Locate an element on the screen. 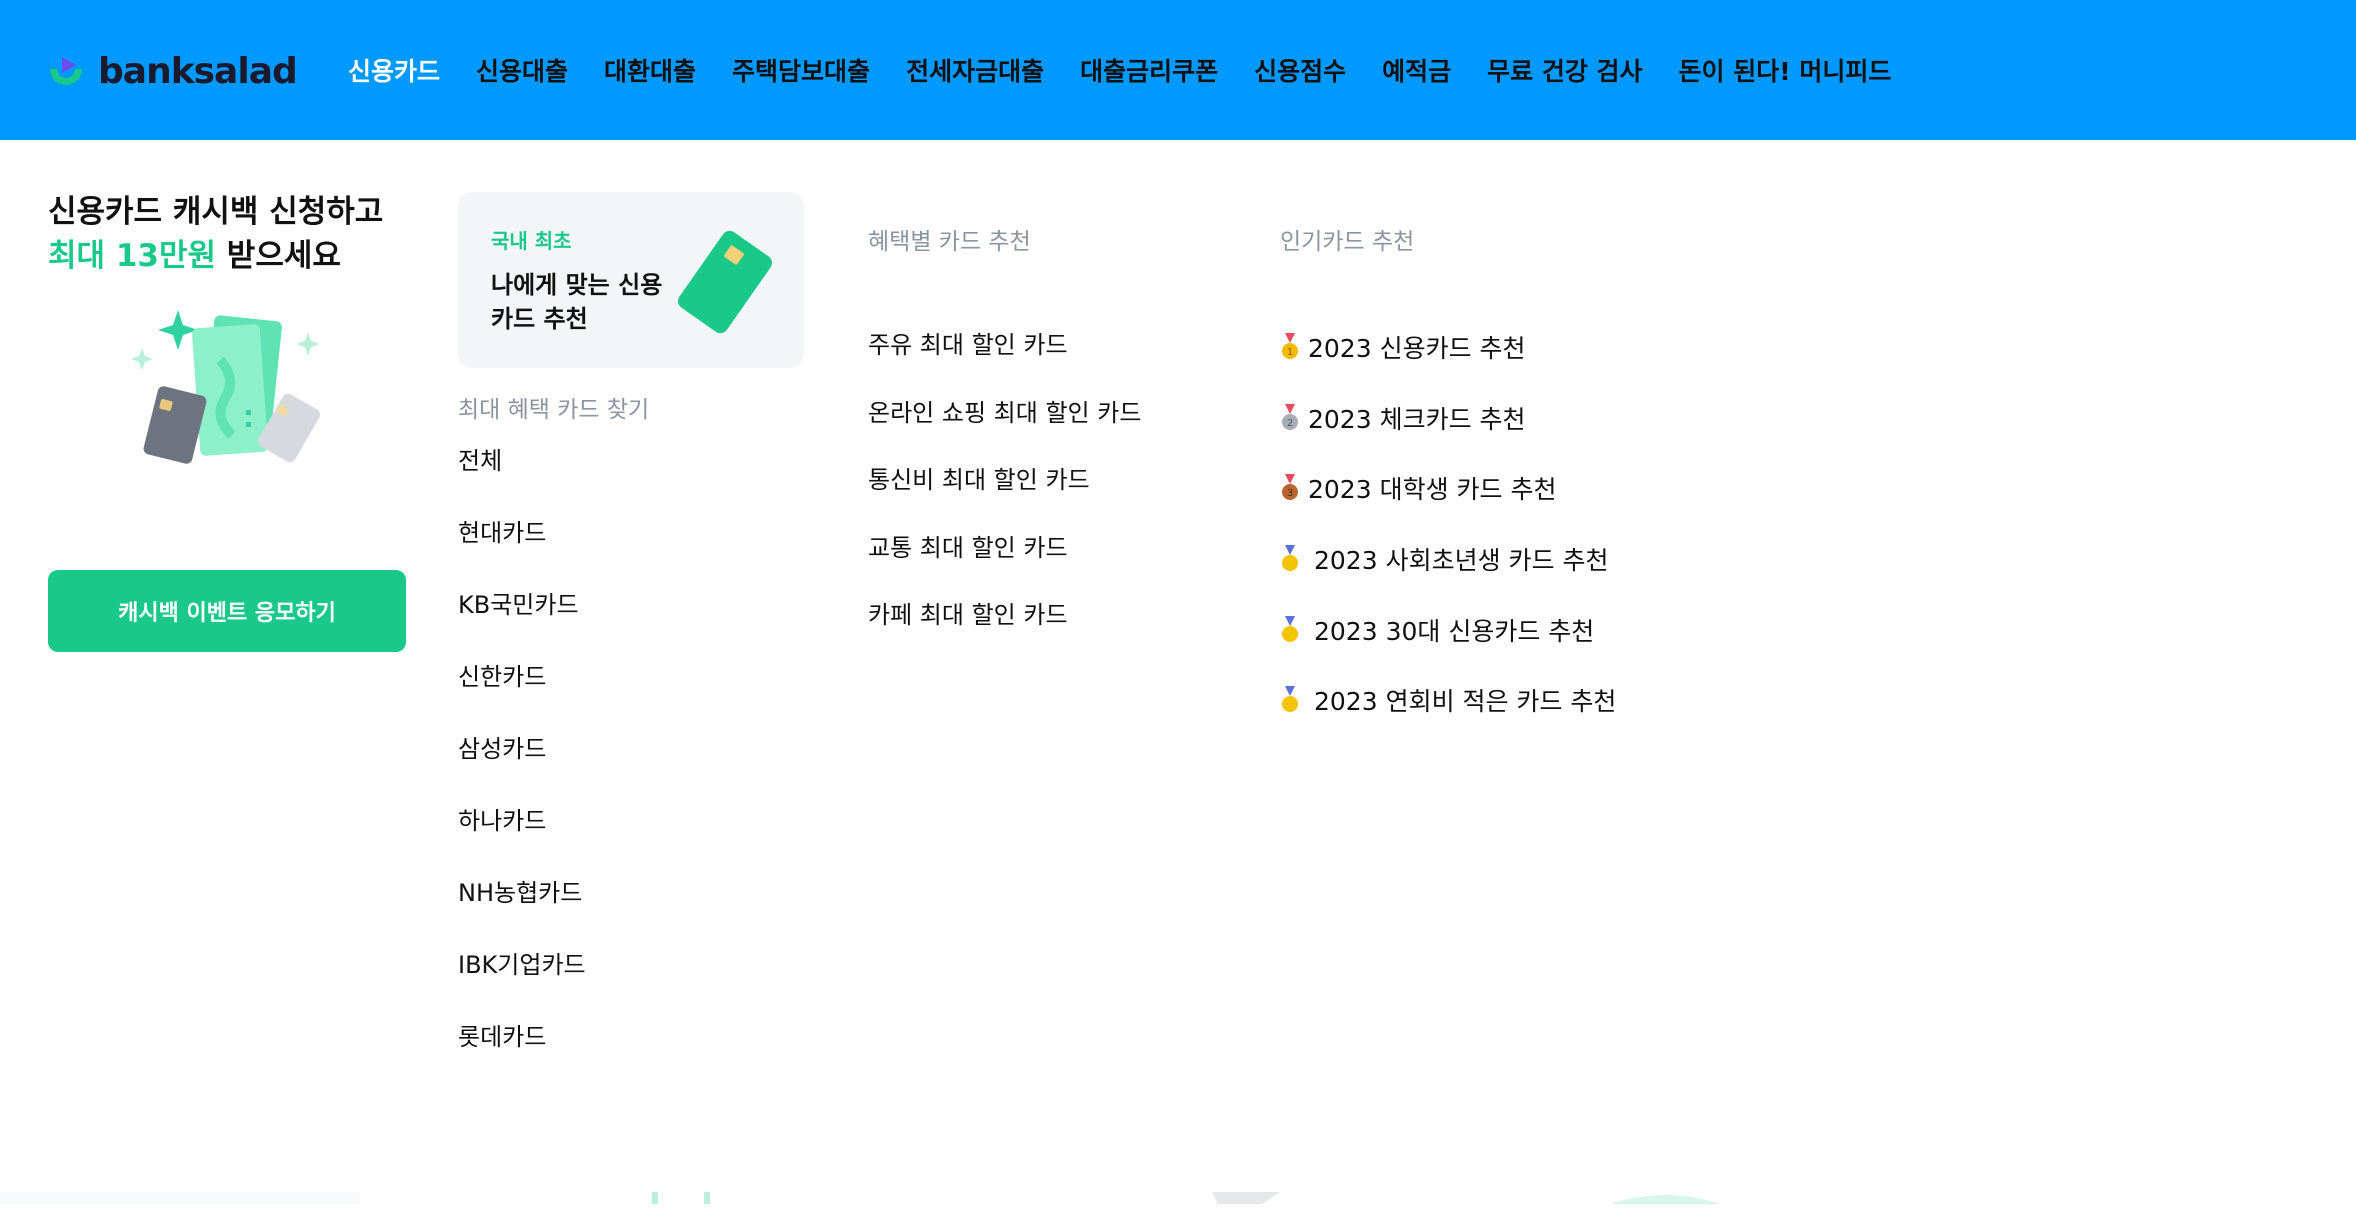 This screenshot has width=2356, height=1208. nav-item-money-feed: 돈이 된다! 머니피드 is located at coordinates (1785, 70).